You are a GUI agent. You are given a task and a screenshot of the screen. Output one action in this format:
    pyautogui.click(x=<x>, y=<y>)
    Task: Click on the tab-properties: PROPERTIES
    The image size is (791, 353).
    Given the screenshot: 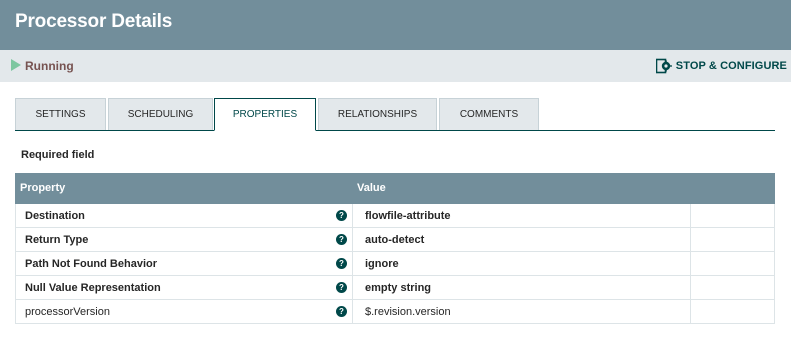 What is the action you would take?
    pyautogui.click(x=265, y=114)
    